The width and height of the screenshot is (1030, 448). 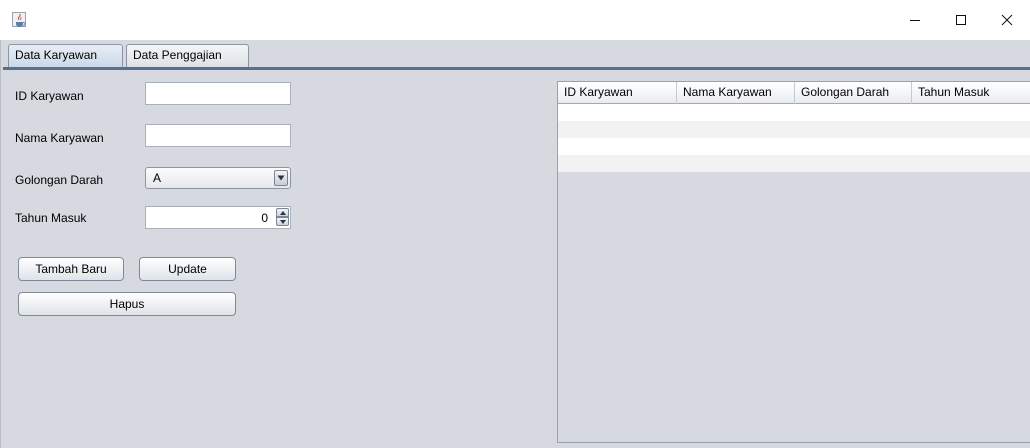 I want to click on java-cup-icon, so click(x=19, y=19).